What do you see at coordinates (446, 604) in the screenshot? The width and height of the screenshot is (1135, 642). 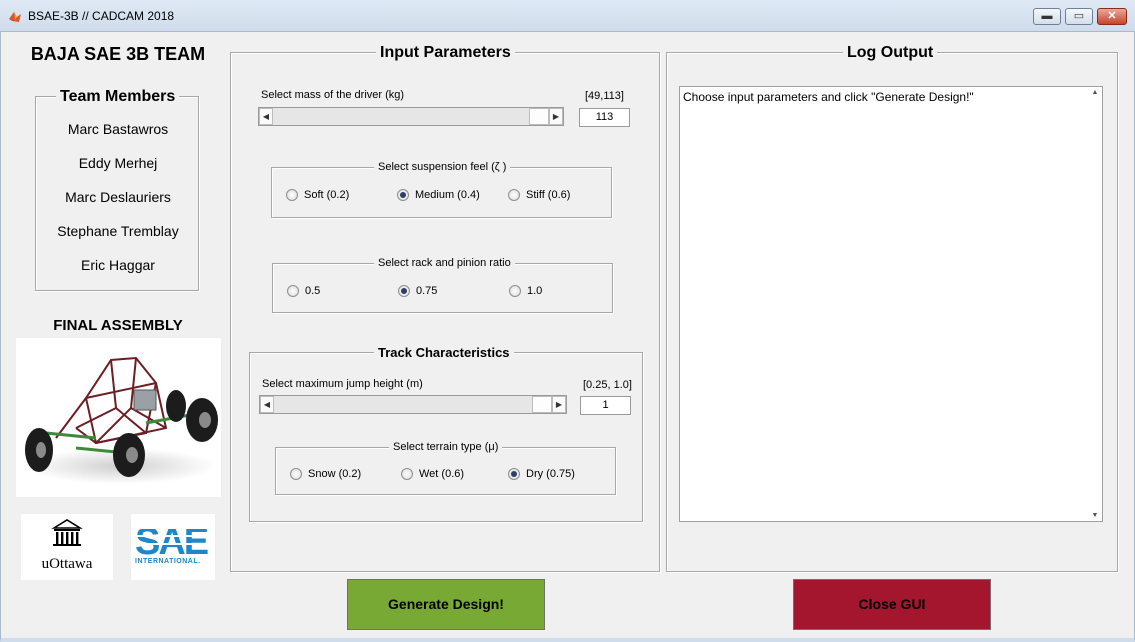 I see `generate-design-button: Generate Design!` at bounding box center [446, 604].